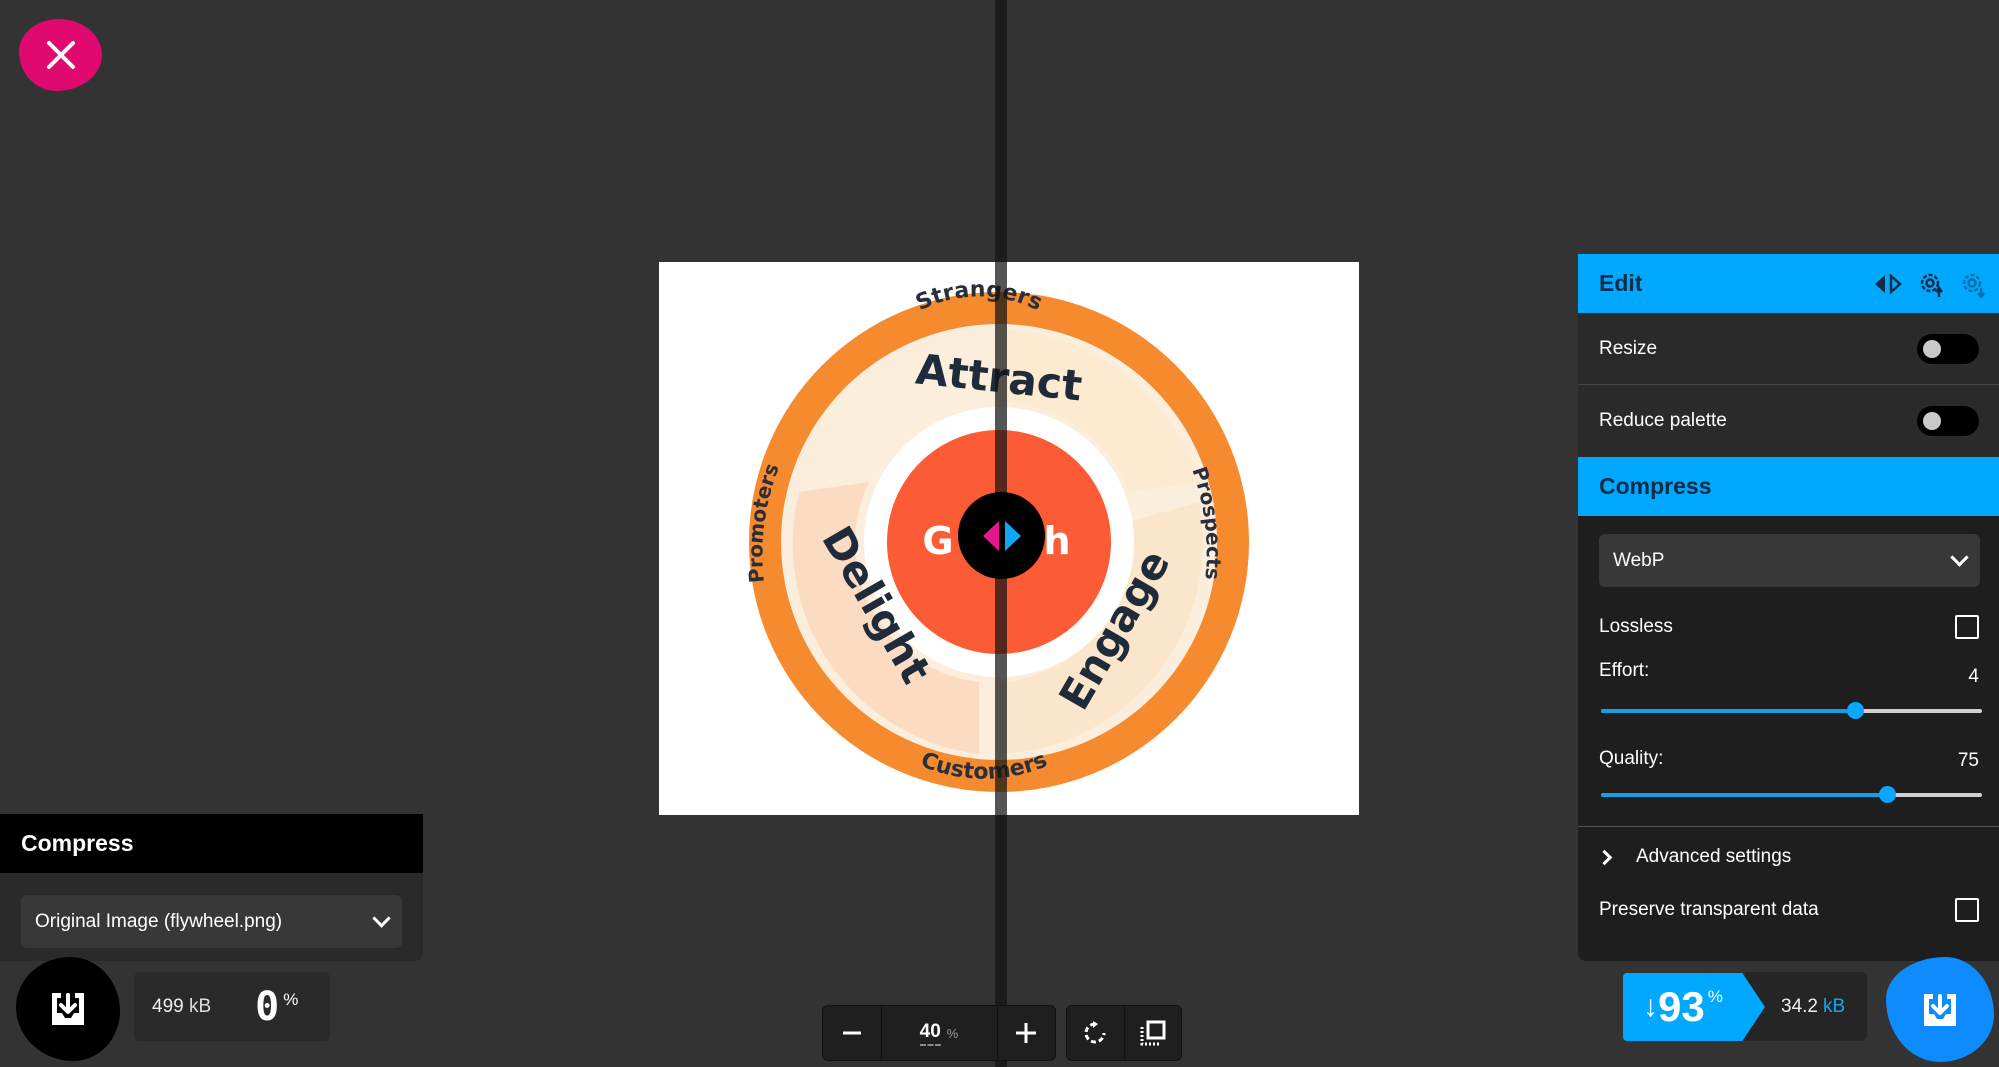 This screenshot has height=1067, width=1999. I want to click on background-toggle-button, so click(1153, 1033).